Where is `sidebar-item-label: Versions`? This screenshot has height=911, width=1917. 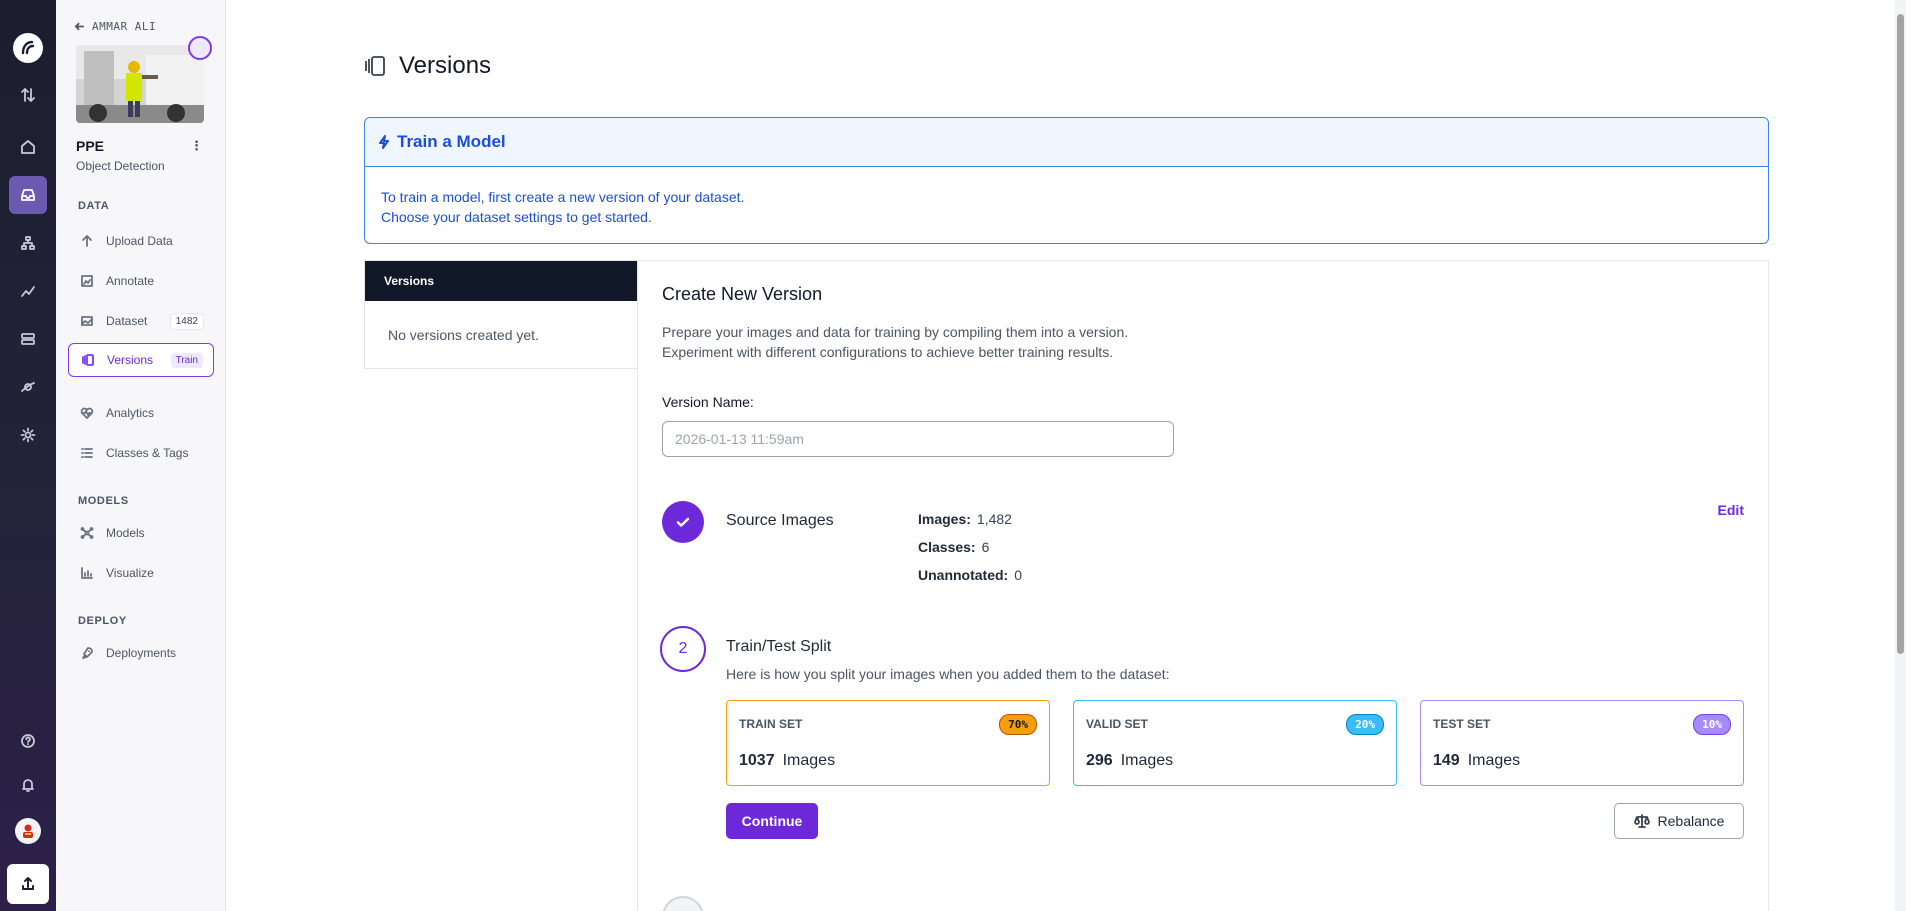
sidebar-item-label: Versions is located at coordinates (130, 360).